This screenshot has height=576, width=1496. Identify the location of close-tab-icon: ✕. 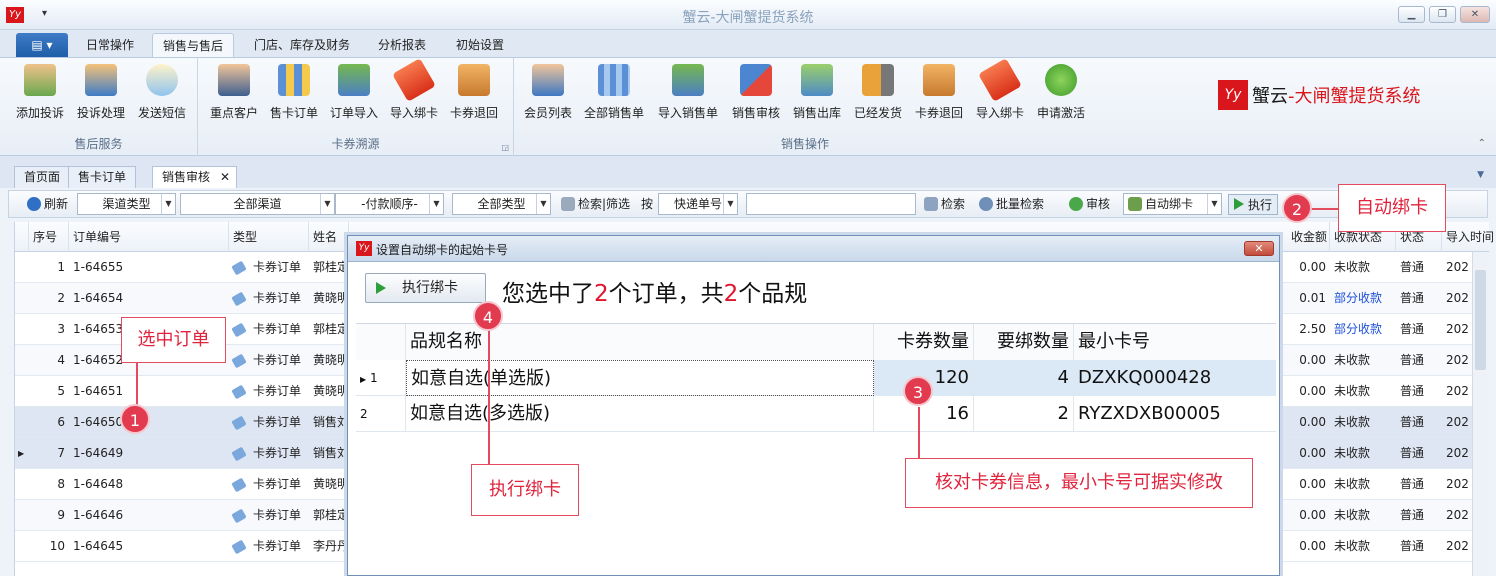
(225, 177).